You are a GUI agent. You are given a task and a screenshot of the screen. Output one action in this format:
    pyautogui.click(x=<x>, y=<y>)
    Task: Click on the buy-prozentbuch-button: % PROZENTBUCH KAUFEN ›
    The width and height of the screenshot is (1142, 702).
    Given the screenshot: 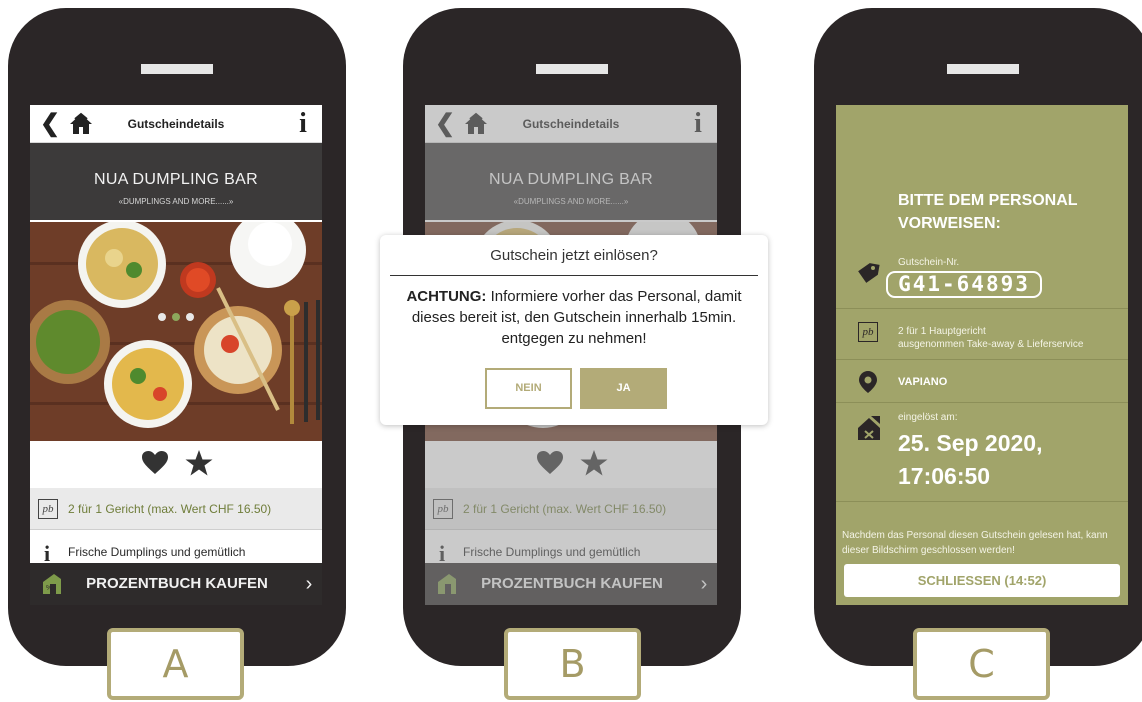 What is the action you would take?
    pyautogui.click(x=176, y=584)
    